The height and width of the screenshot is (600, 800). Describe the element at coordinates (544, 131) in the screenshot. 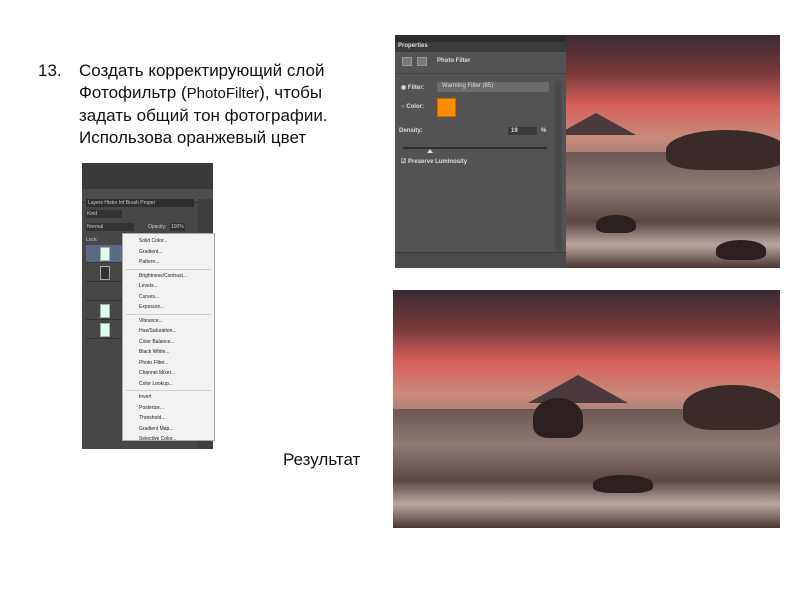

I see `percent-label: %` at that location.